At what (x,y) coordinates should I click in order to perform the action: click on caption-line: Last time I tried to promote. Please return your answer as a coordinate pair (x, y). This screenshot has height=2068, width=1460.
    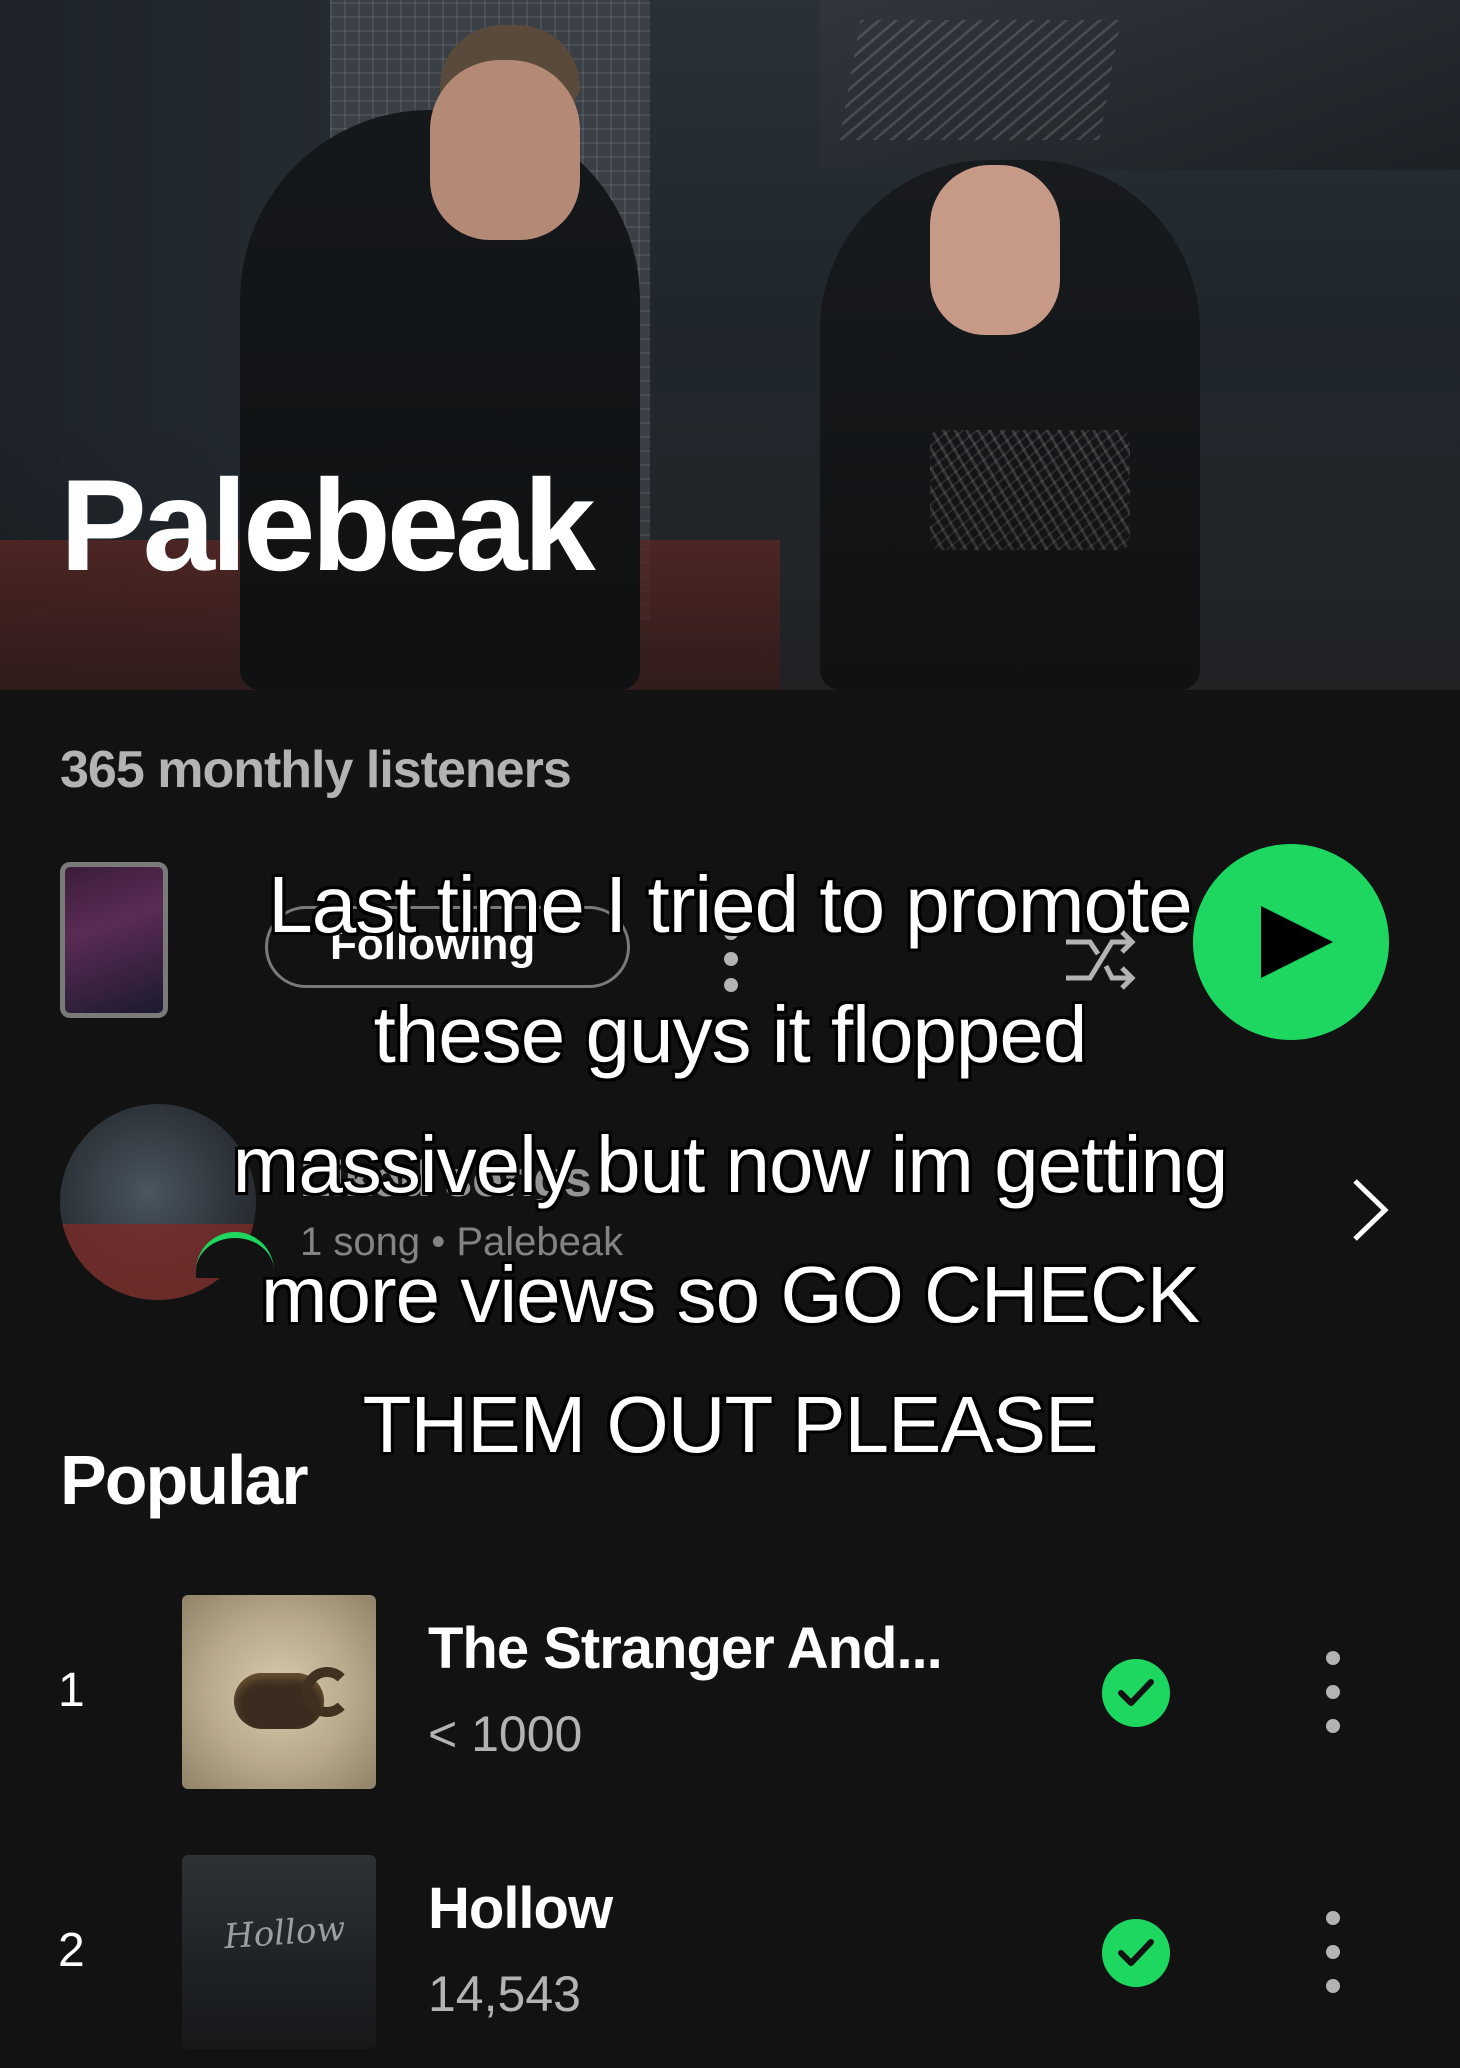
    Looking at the image, I should click on (730, 904).